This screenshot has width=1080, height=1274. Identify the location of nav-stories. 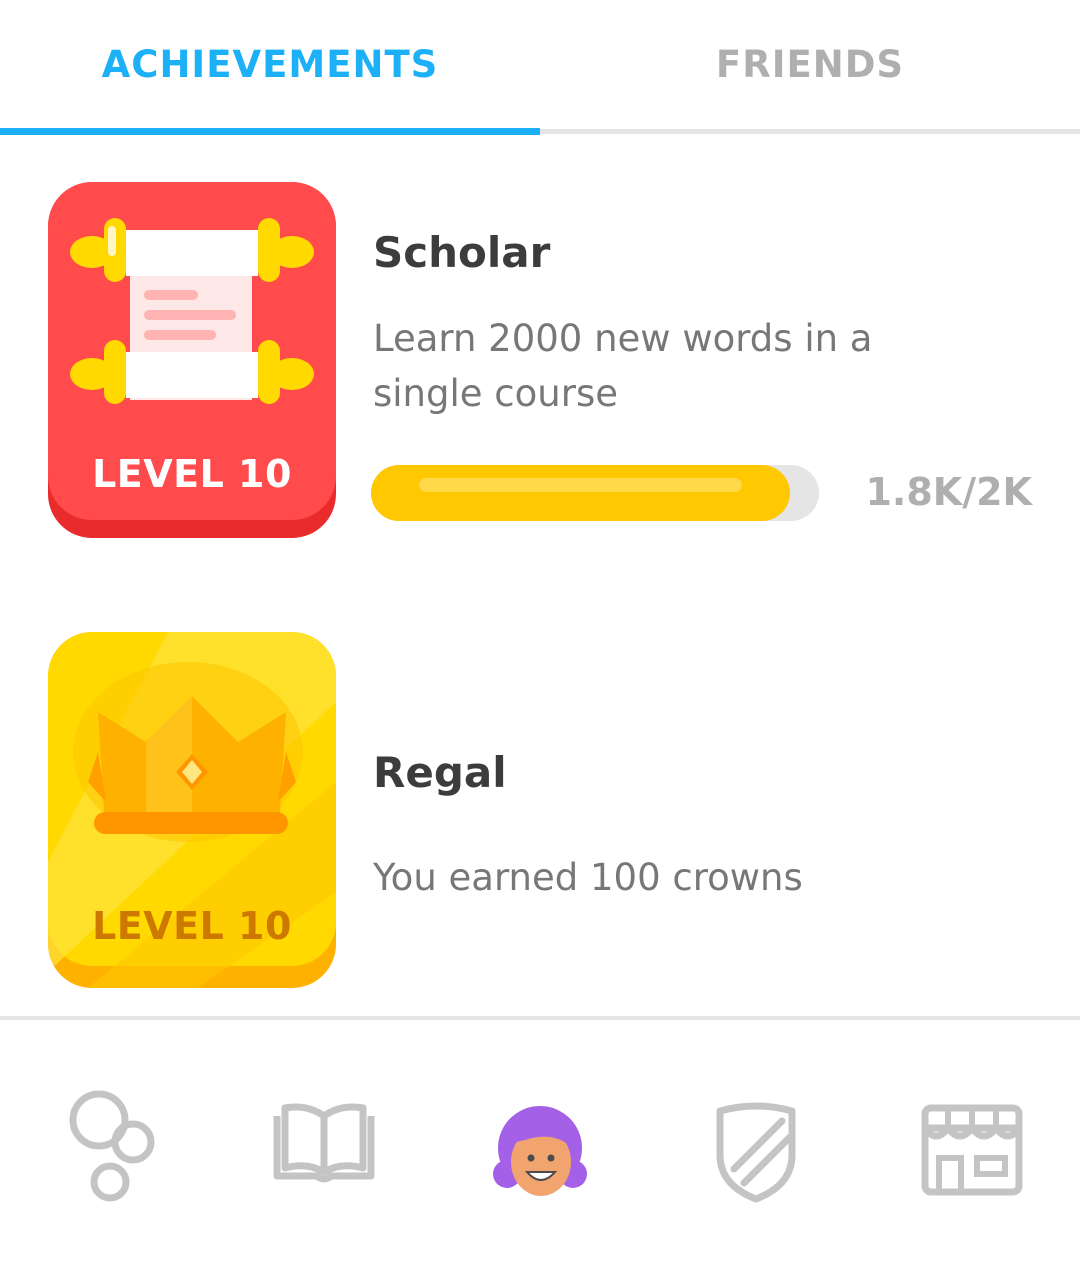
(324, 1150).